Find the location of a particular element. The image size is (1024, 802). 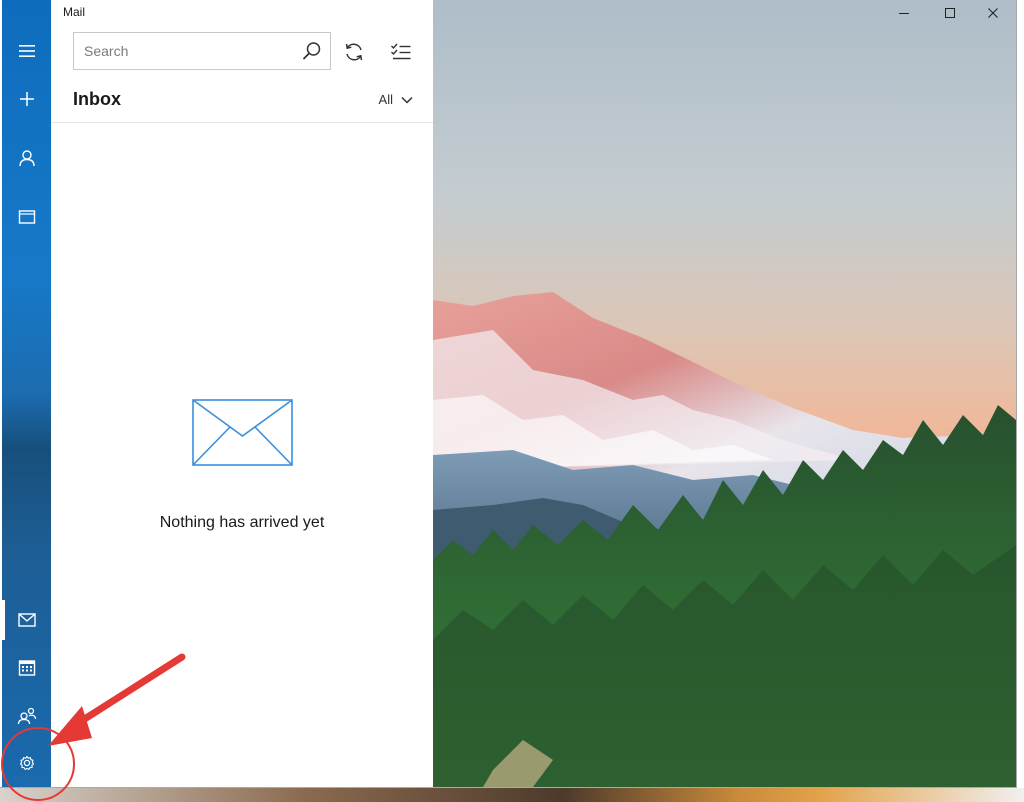

mail-icon is located at coordinates (26, 620).